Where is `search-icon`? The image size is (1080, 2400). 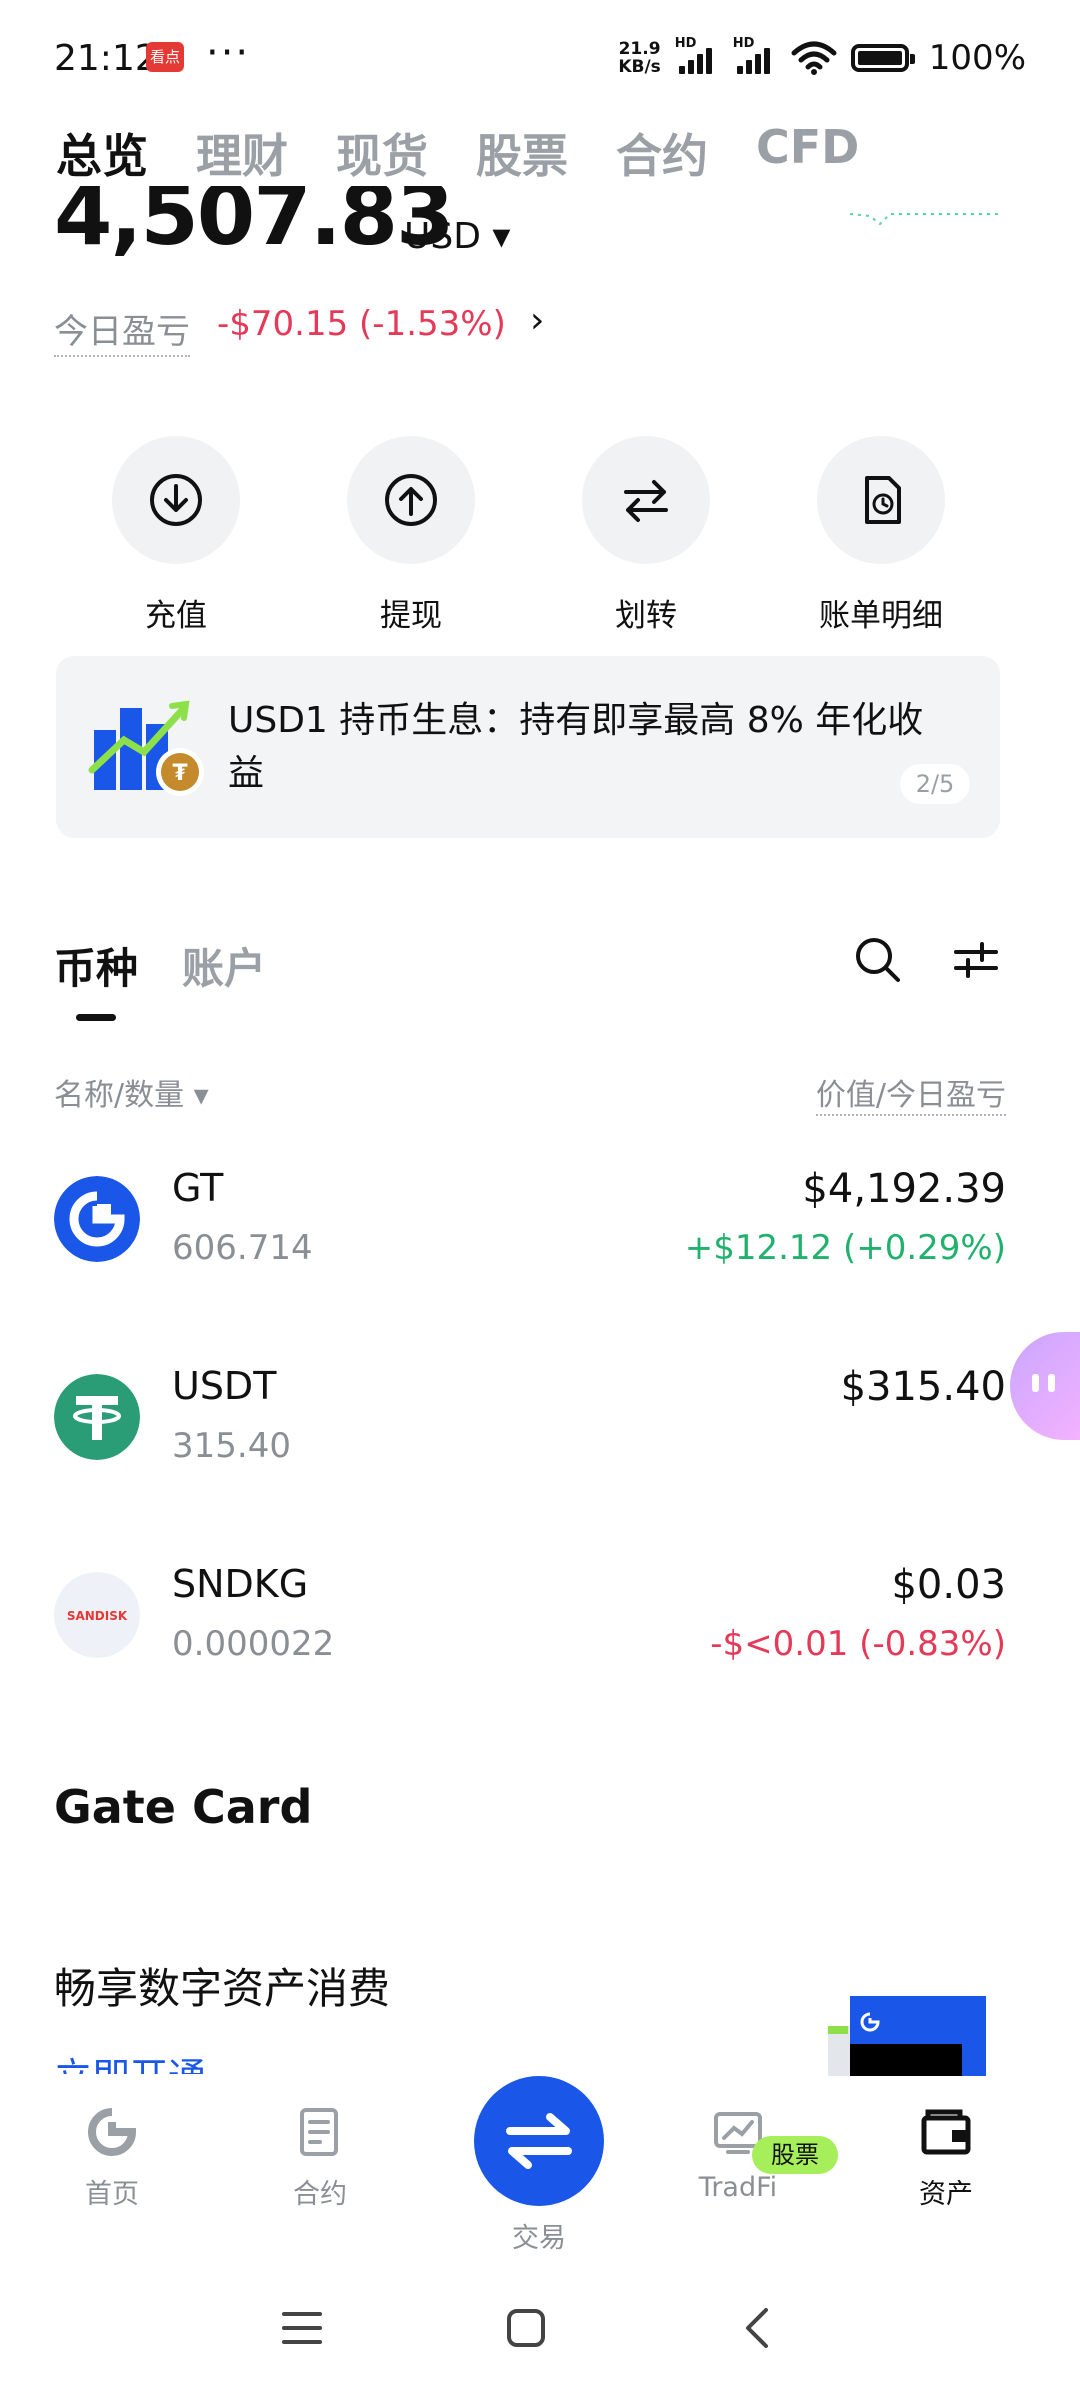
search-icon is located at coordinates (878, 960).